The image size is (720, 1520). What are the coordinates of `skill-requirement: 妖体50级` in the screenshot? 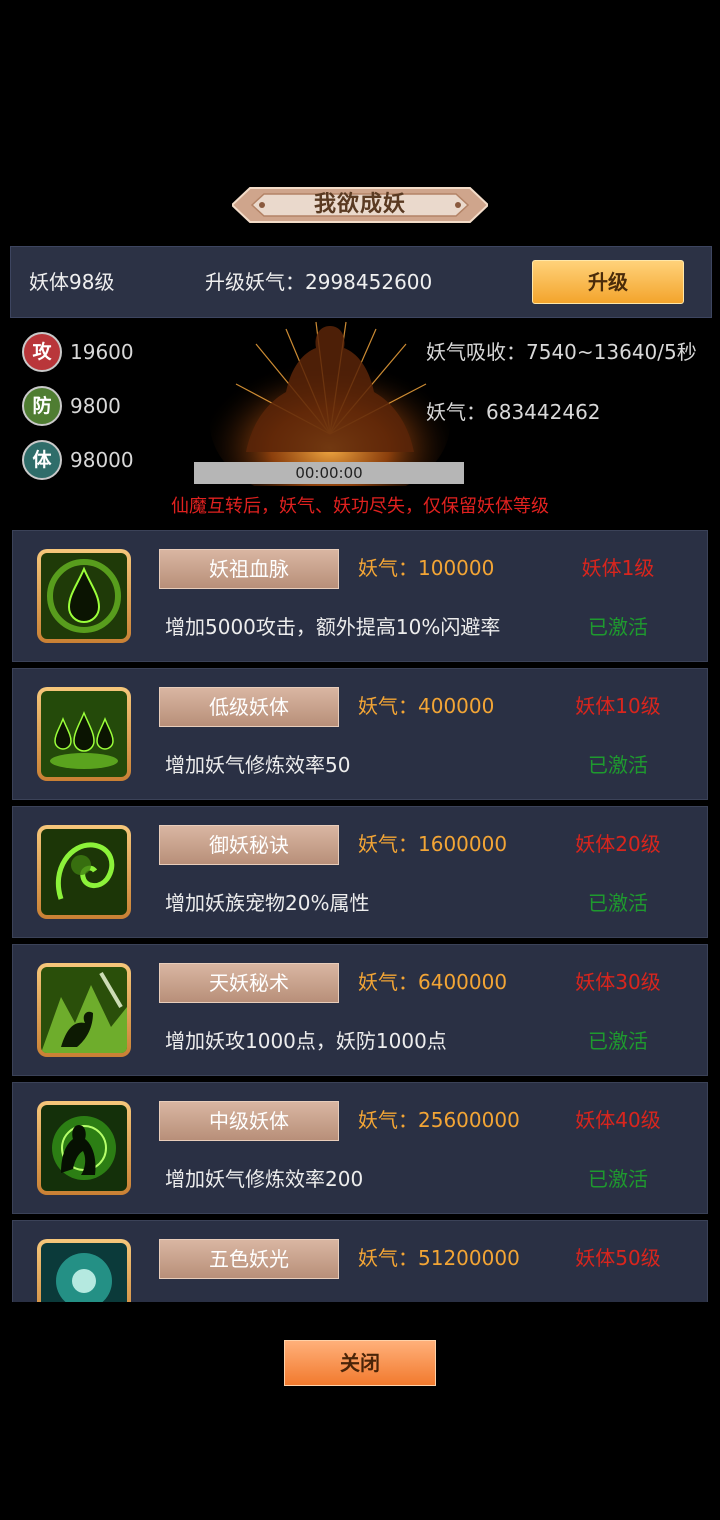 It's located at (618, 1258).